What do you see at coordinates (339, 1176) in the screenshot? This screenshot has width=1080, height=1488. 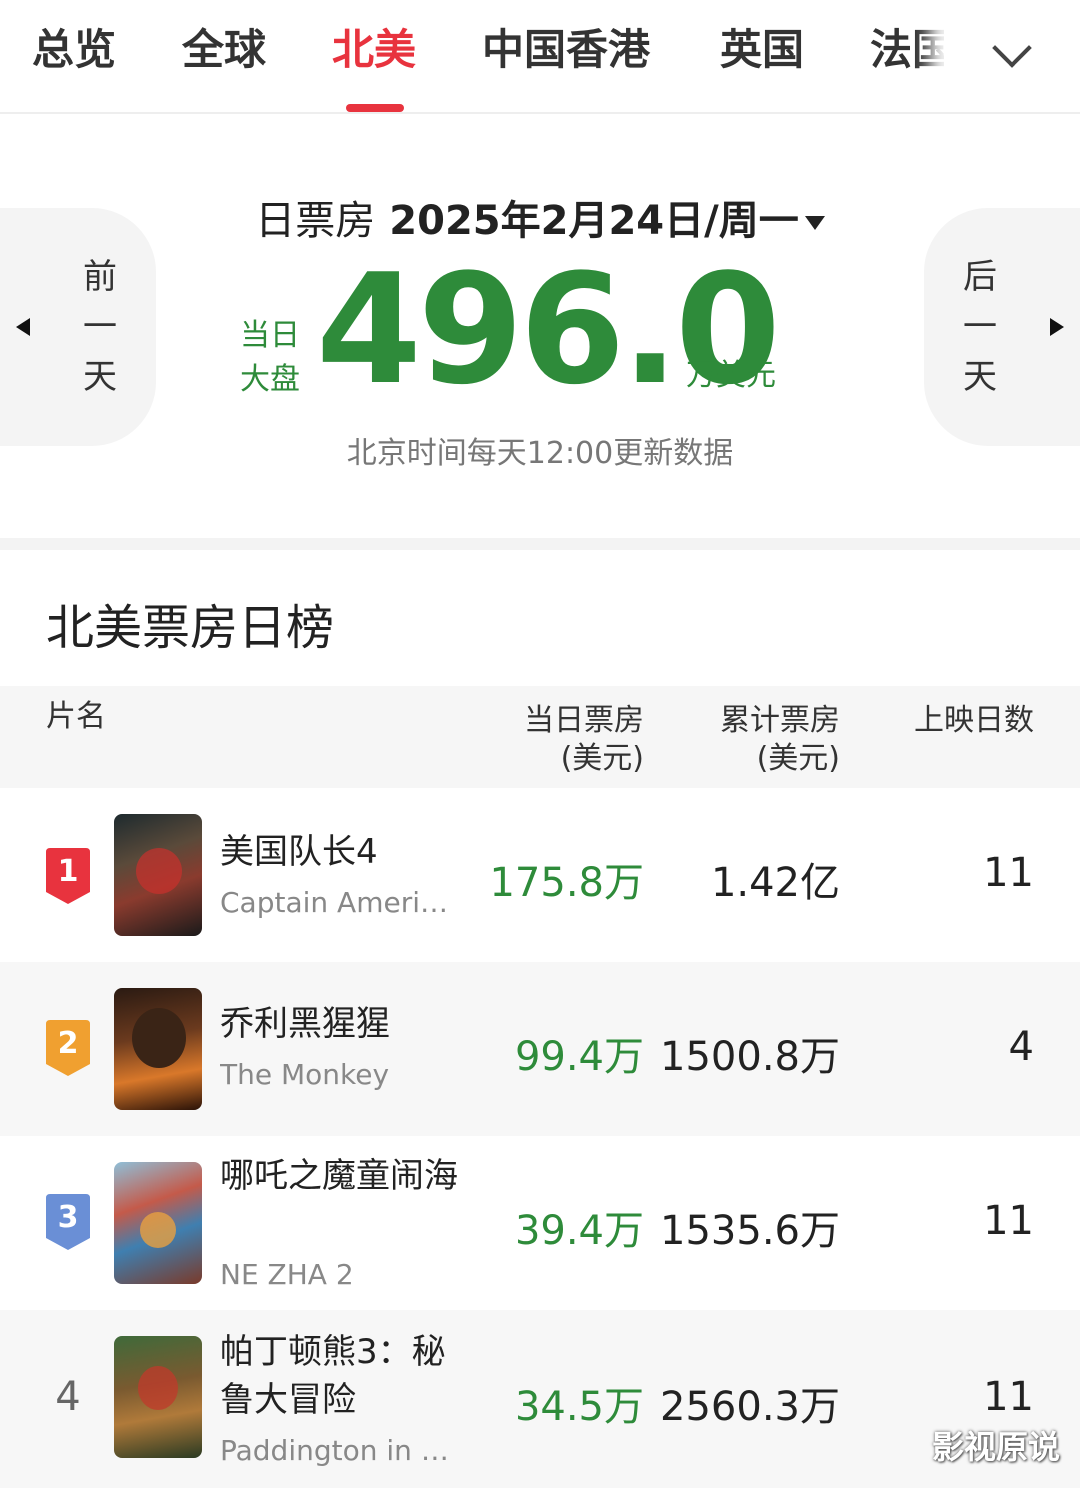 I see `movie-title: 哪吒之魔童闹海` at bounding box center [339, 1176].